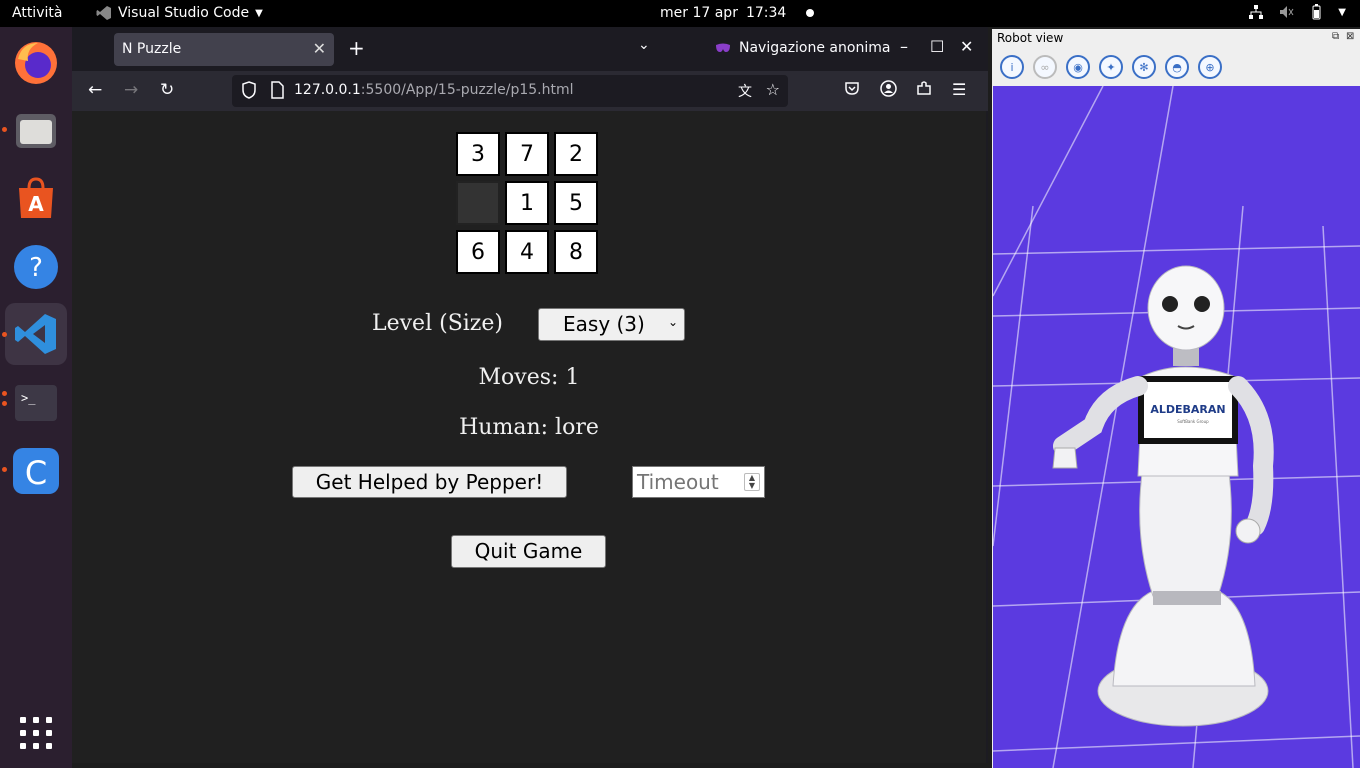  What do you see at coordinates (773, 89) in the screenshot?
I see `bookmark-star-icon: ☆` at bounding box center [773, 89].